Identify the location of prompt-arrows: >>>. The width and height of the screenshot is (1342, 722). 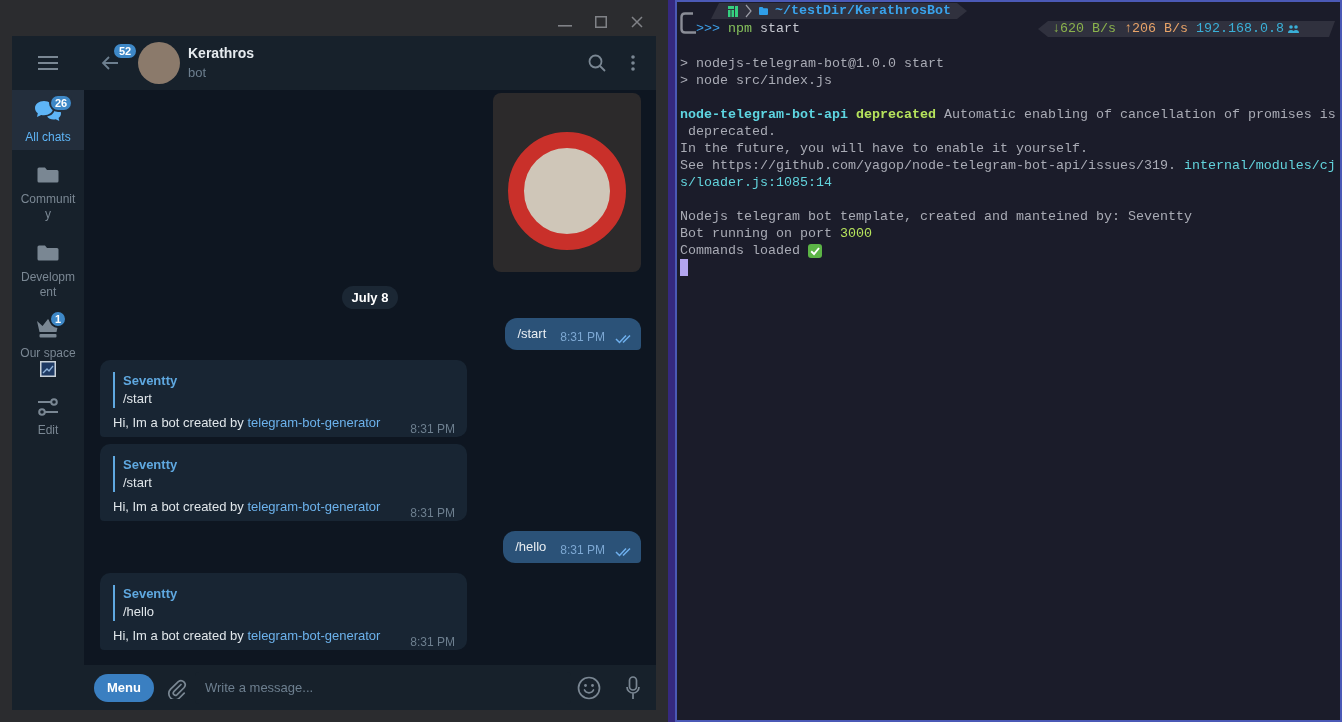
(708, 29).